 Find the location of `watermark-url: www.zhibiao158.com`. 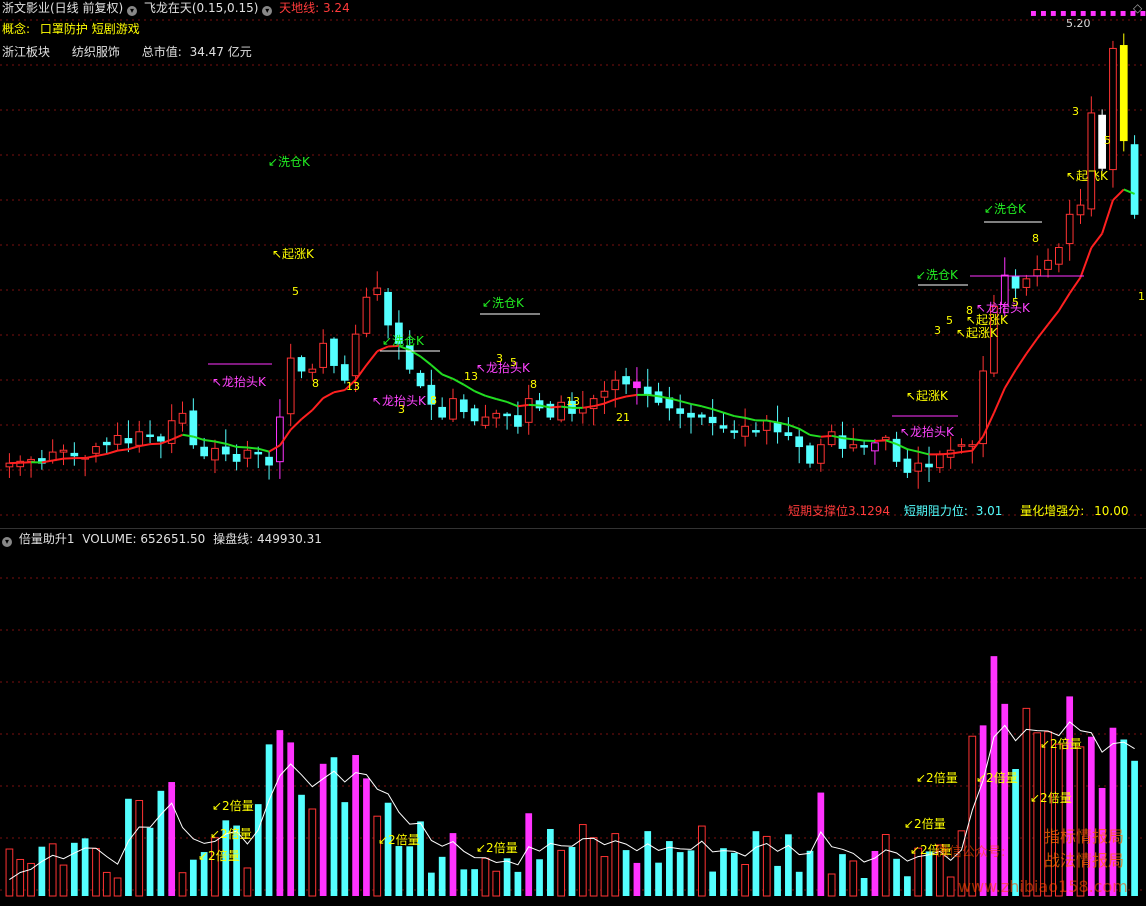

watermark-url: www.zhibiao158.com is located at coordinates (1043, 886).